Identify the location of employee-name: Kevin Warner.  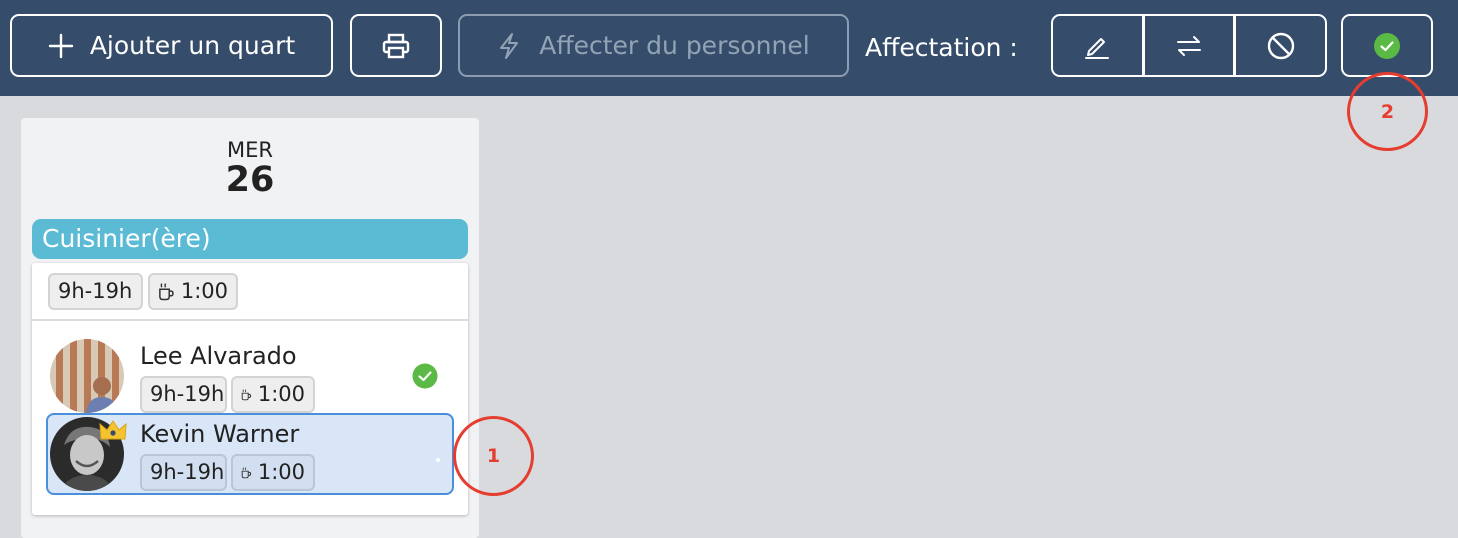
(220, 434).